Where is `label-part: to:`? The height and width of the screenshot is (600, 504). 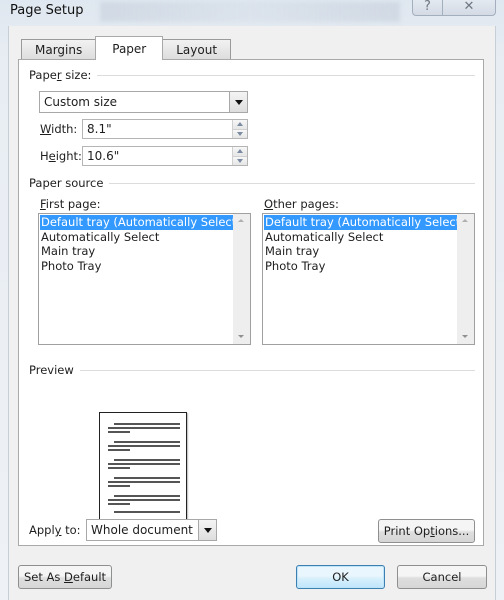 label-part: to: is located at coordinates (71, 530).